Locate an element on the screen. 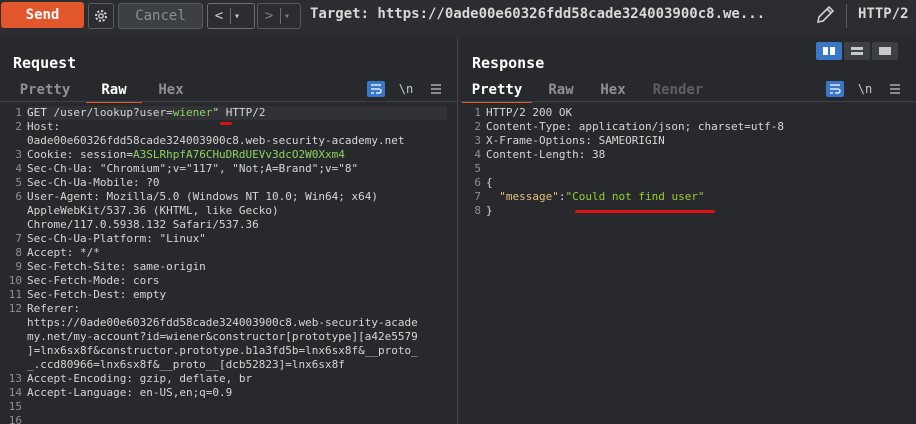  cancel-button: Cancel is located at coordinates (160, 16).